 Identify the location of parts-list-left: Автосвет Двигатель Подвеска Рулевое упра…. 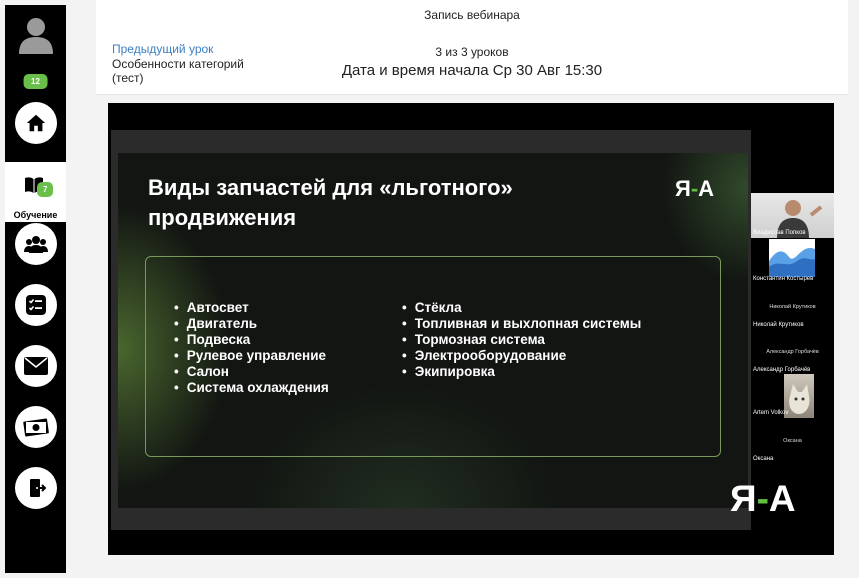
(251, 348).